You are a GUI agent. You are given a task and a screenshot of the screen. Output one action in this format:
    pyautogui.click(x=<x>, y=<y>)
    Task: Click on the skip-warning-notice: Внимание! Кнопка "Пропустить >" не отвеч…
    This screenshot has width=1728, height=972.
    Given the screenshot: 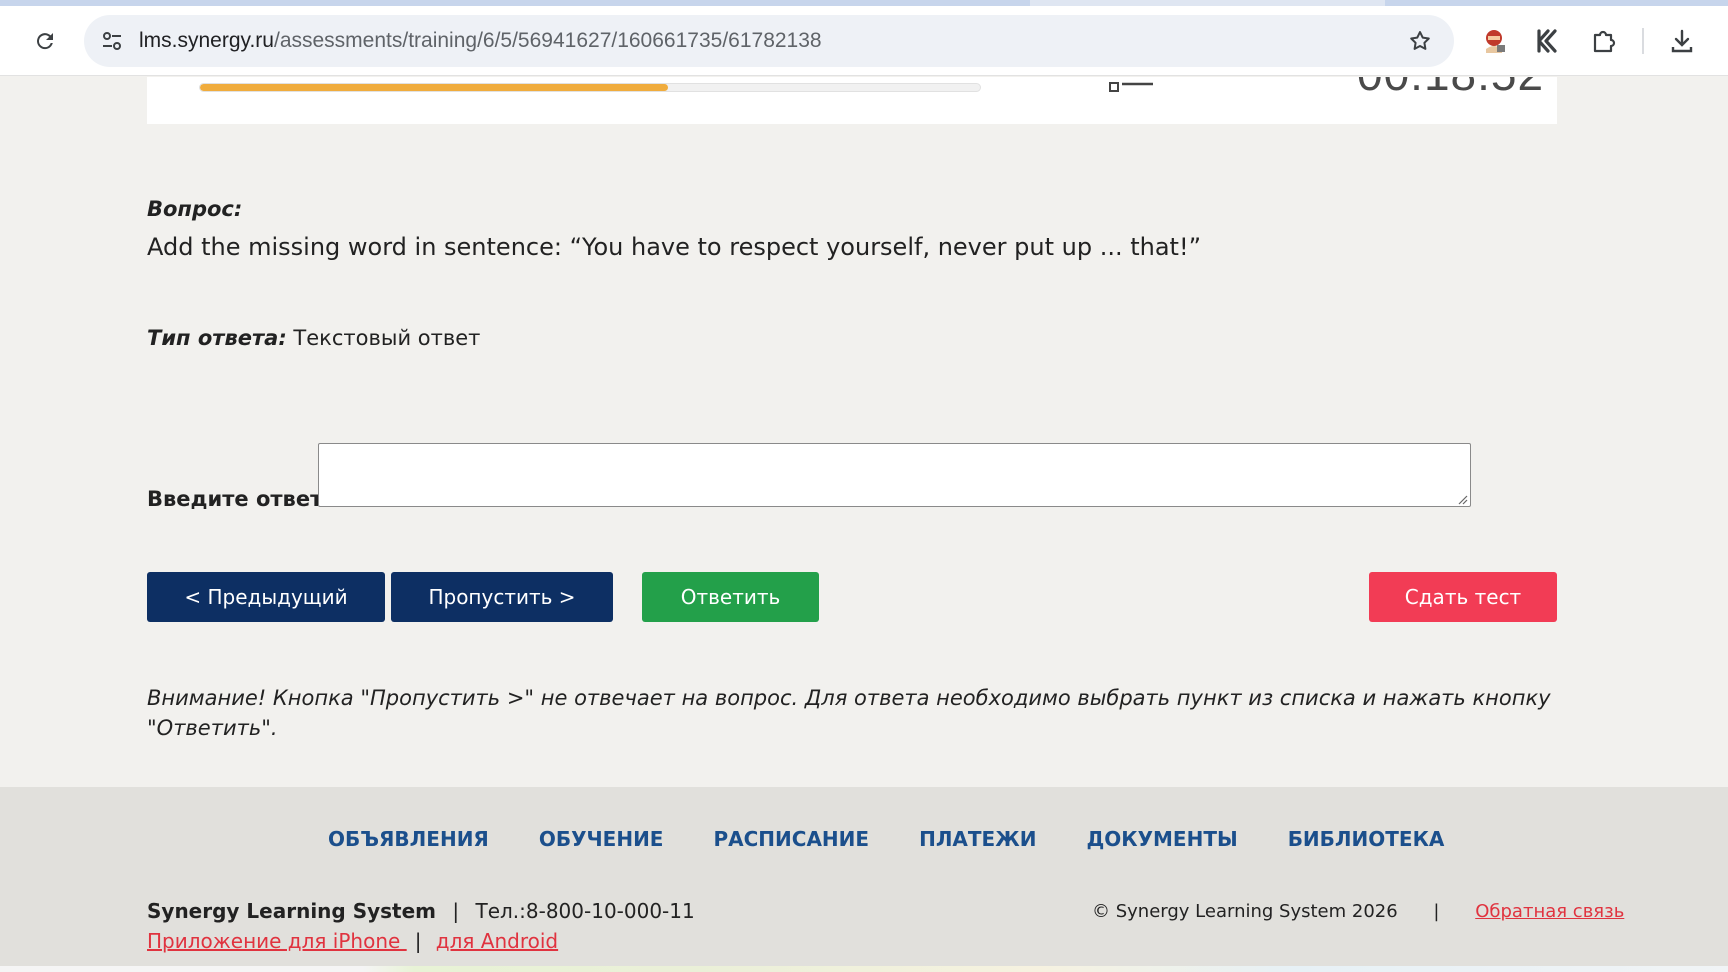 What is the action you would take?
    pyautogui.click(x=849, y=713)
    